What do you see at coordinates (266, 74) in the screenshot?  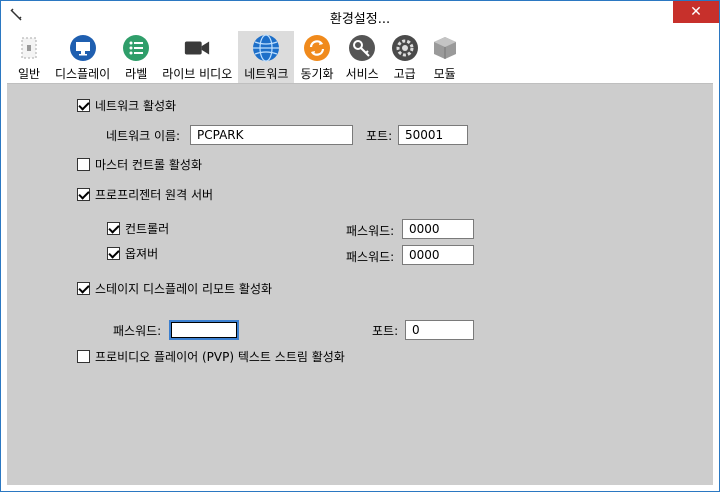 I see `tab-label: 네트워크` at bounding box center [266, 74].